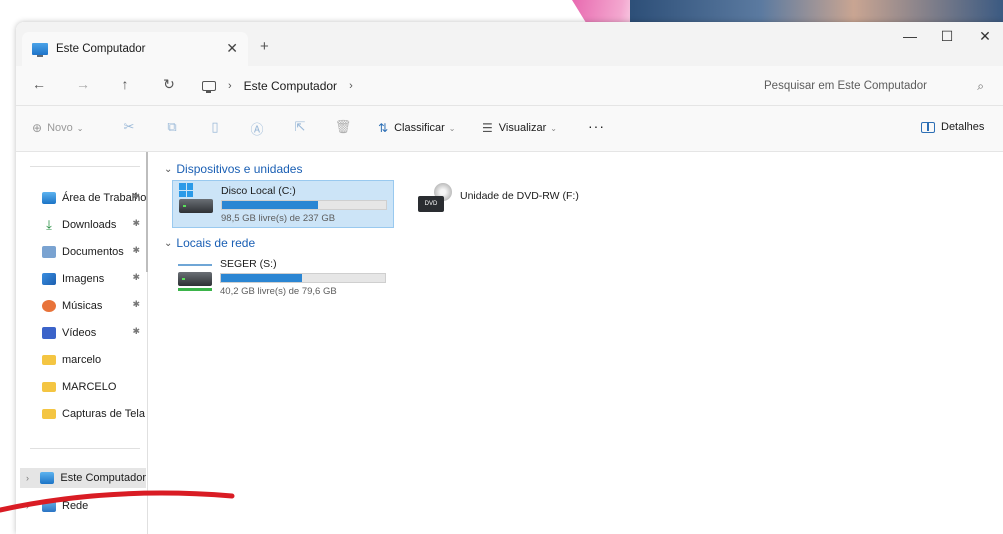 This screenshot has width=1003, height=534. Describe the element at coordinates (963, 127) in the screenshot. I see `details-label: Detalhes` at that location.